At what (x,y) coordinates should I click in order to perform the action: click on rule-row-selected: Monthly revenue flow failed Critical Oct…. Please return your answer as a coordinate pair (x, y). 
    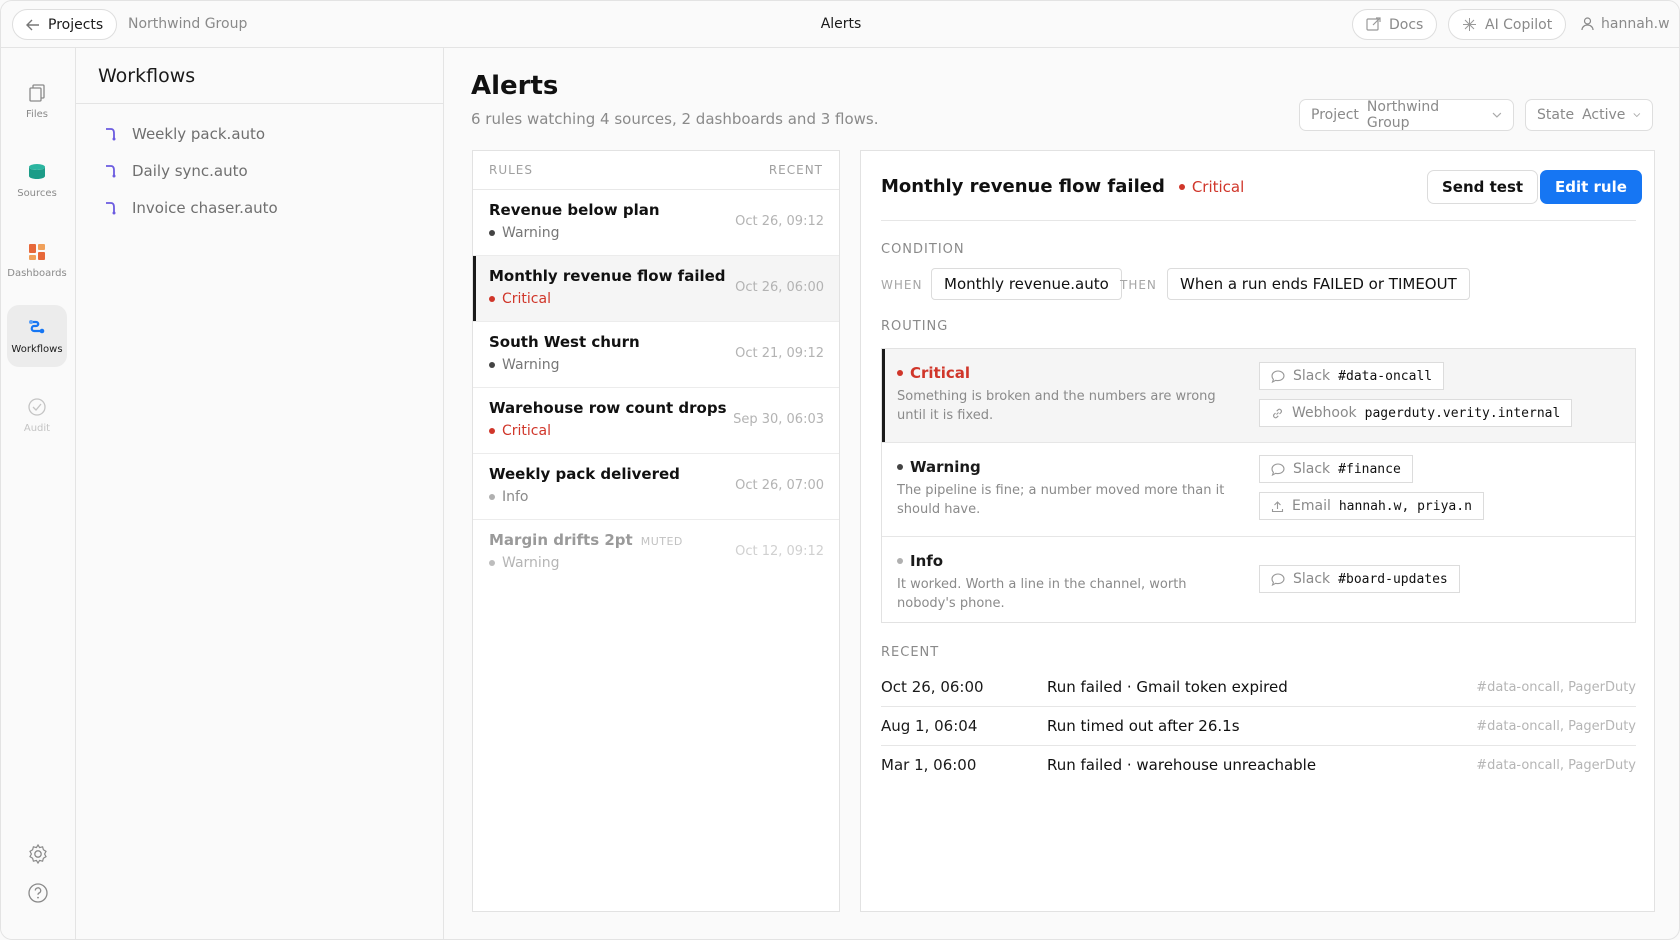
    Looking at the image, I should click on (656, 289).